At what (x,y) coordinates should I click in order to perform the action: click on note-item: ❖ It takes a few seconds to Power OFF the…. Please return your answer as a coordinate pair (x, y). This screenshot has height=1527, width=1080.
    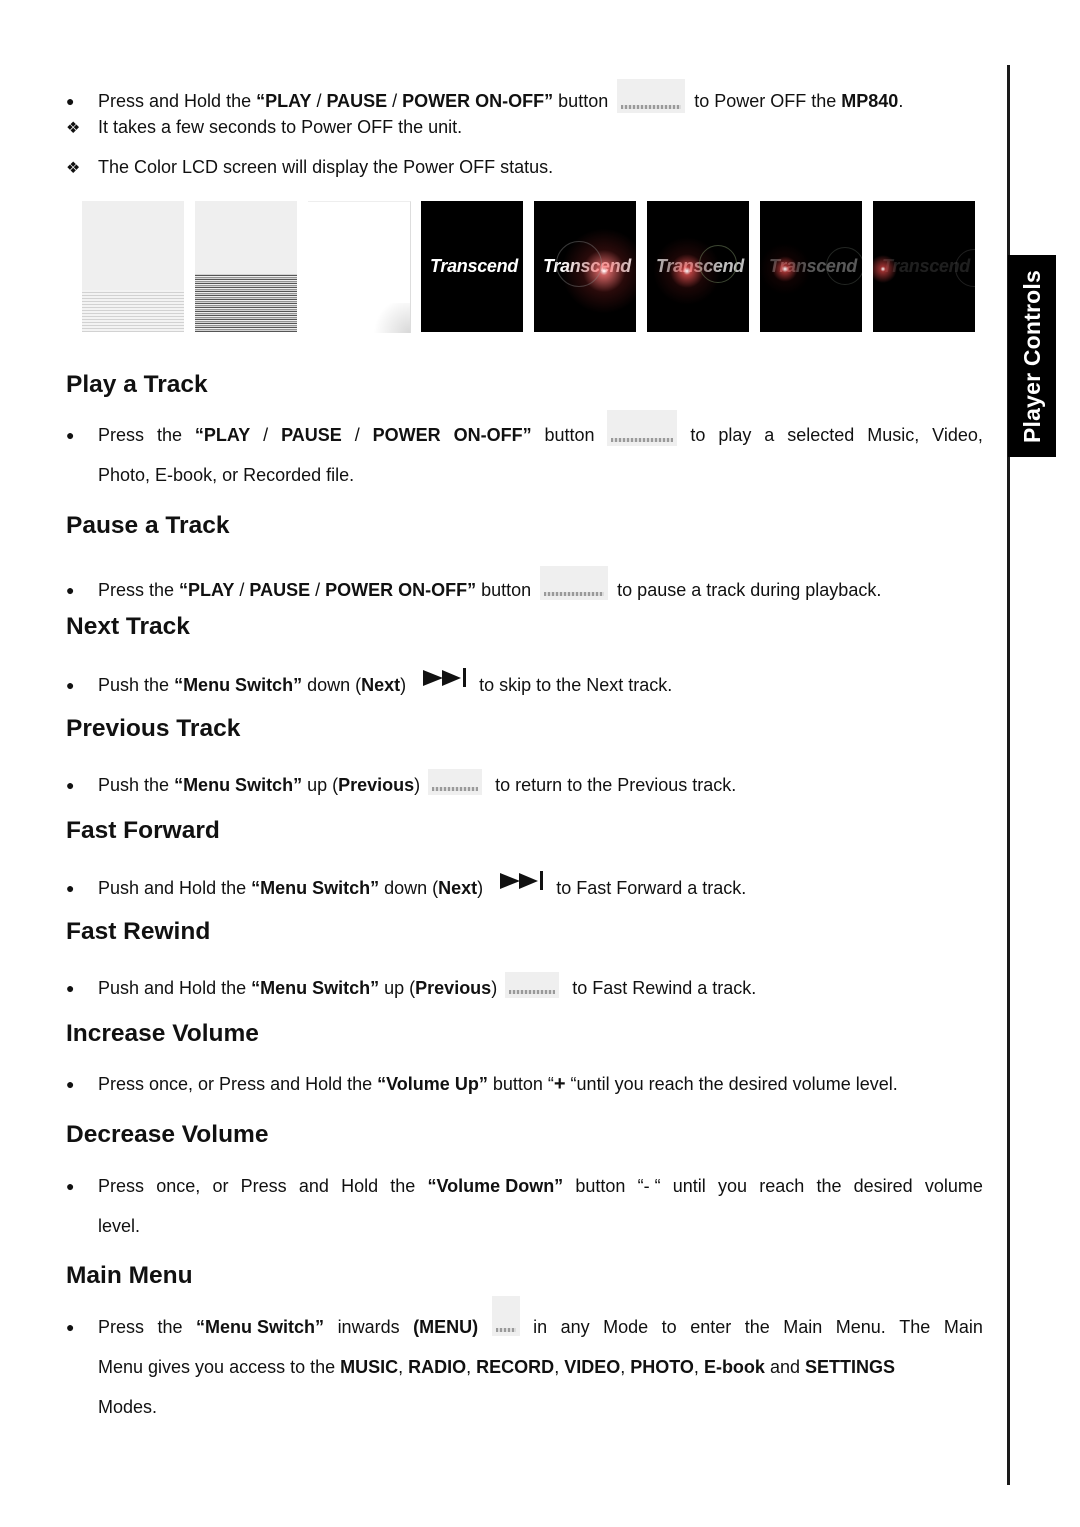
    Looking at the image, I should click on (264, 128).